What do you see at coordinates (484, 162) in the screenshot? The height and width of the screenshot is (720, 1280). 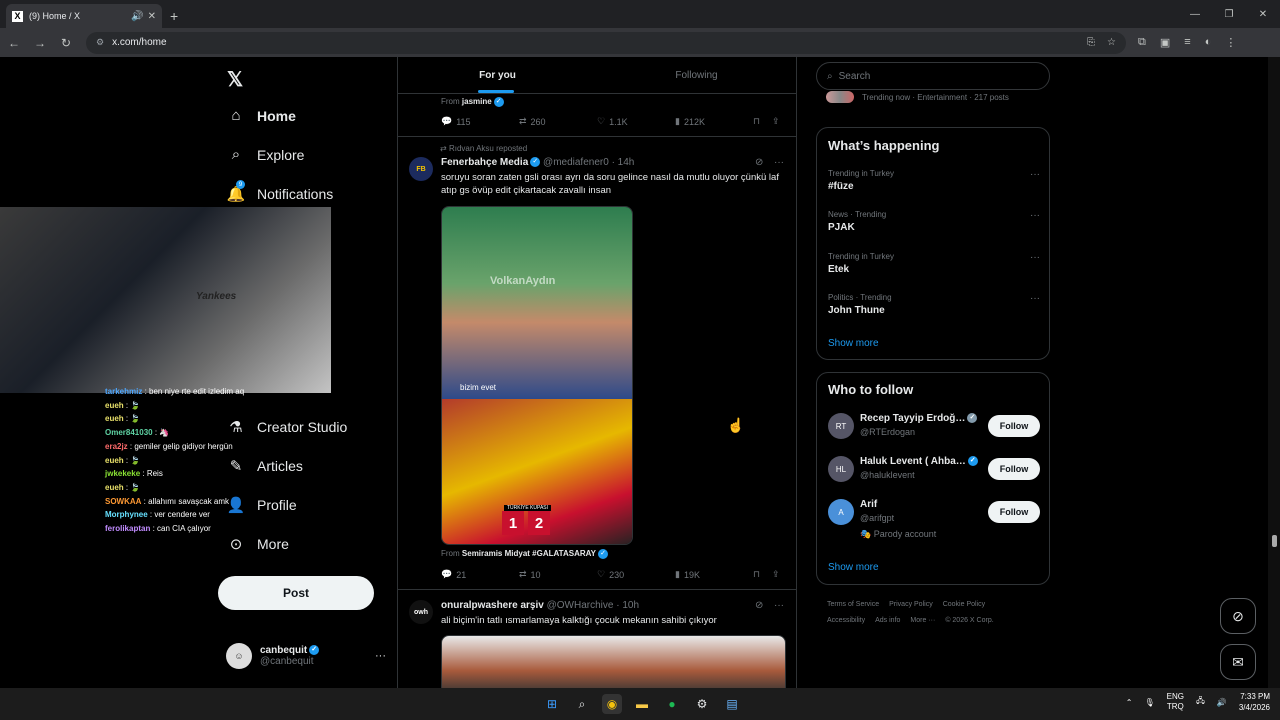 I see `author-name: Fenerbahçe Media` at bounding box center [484, 162].